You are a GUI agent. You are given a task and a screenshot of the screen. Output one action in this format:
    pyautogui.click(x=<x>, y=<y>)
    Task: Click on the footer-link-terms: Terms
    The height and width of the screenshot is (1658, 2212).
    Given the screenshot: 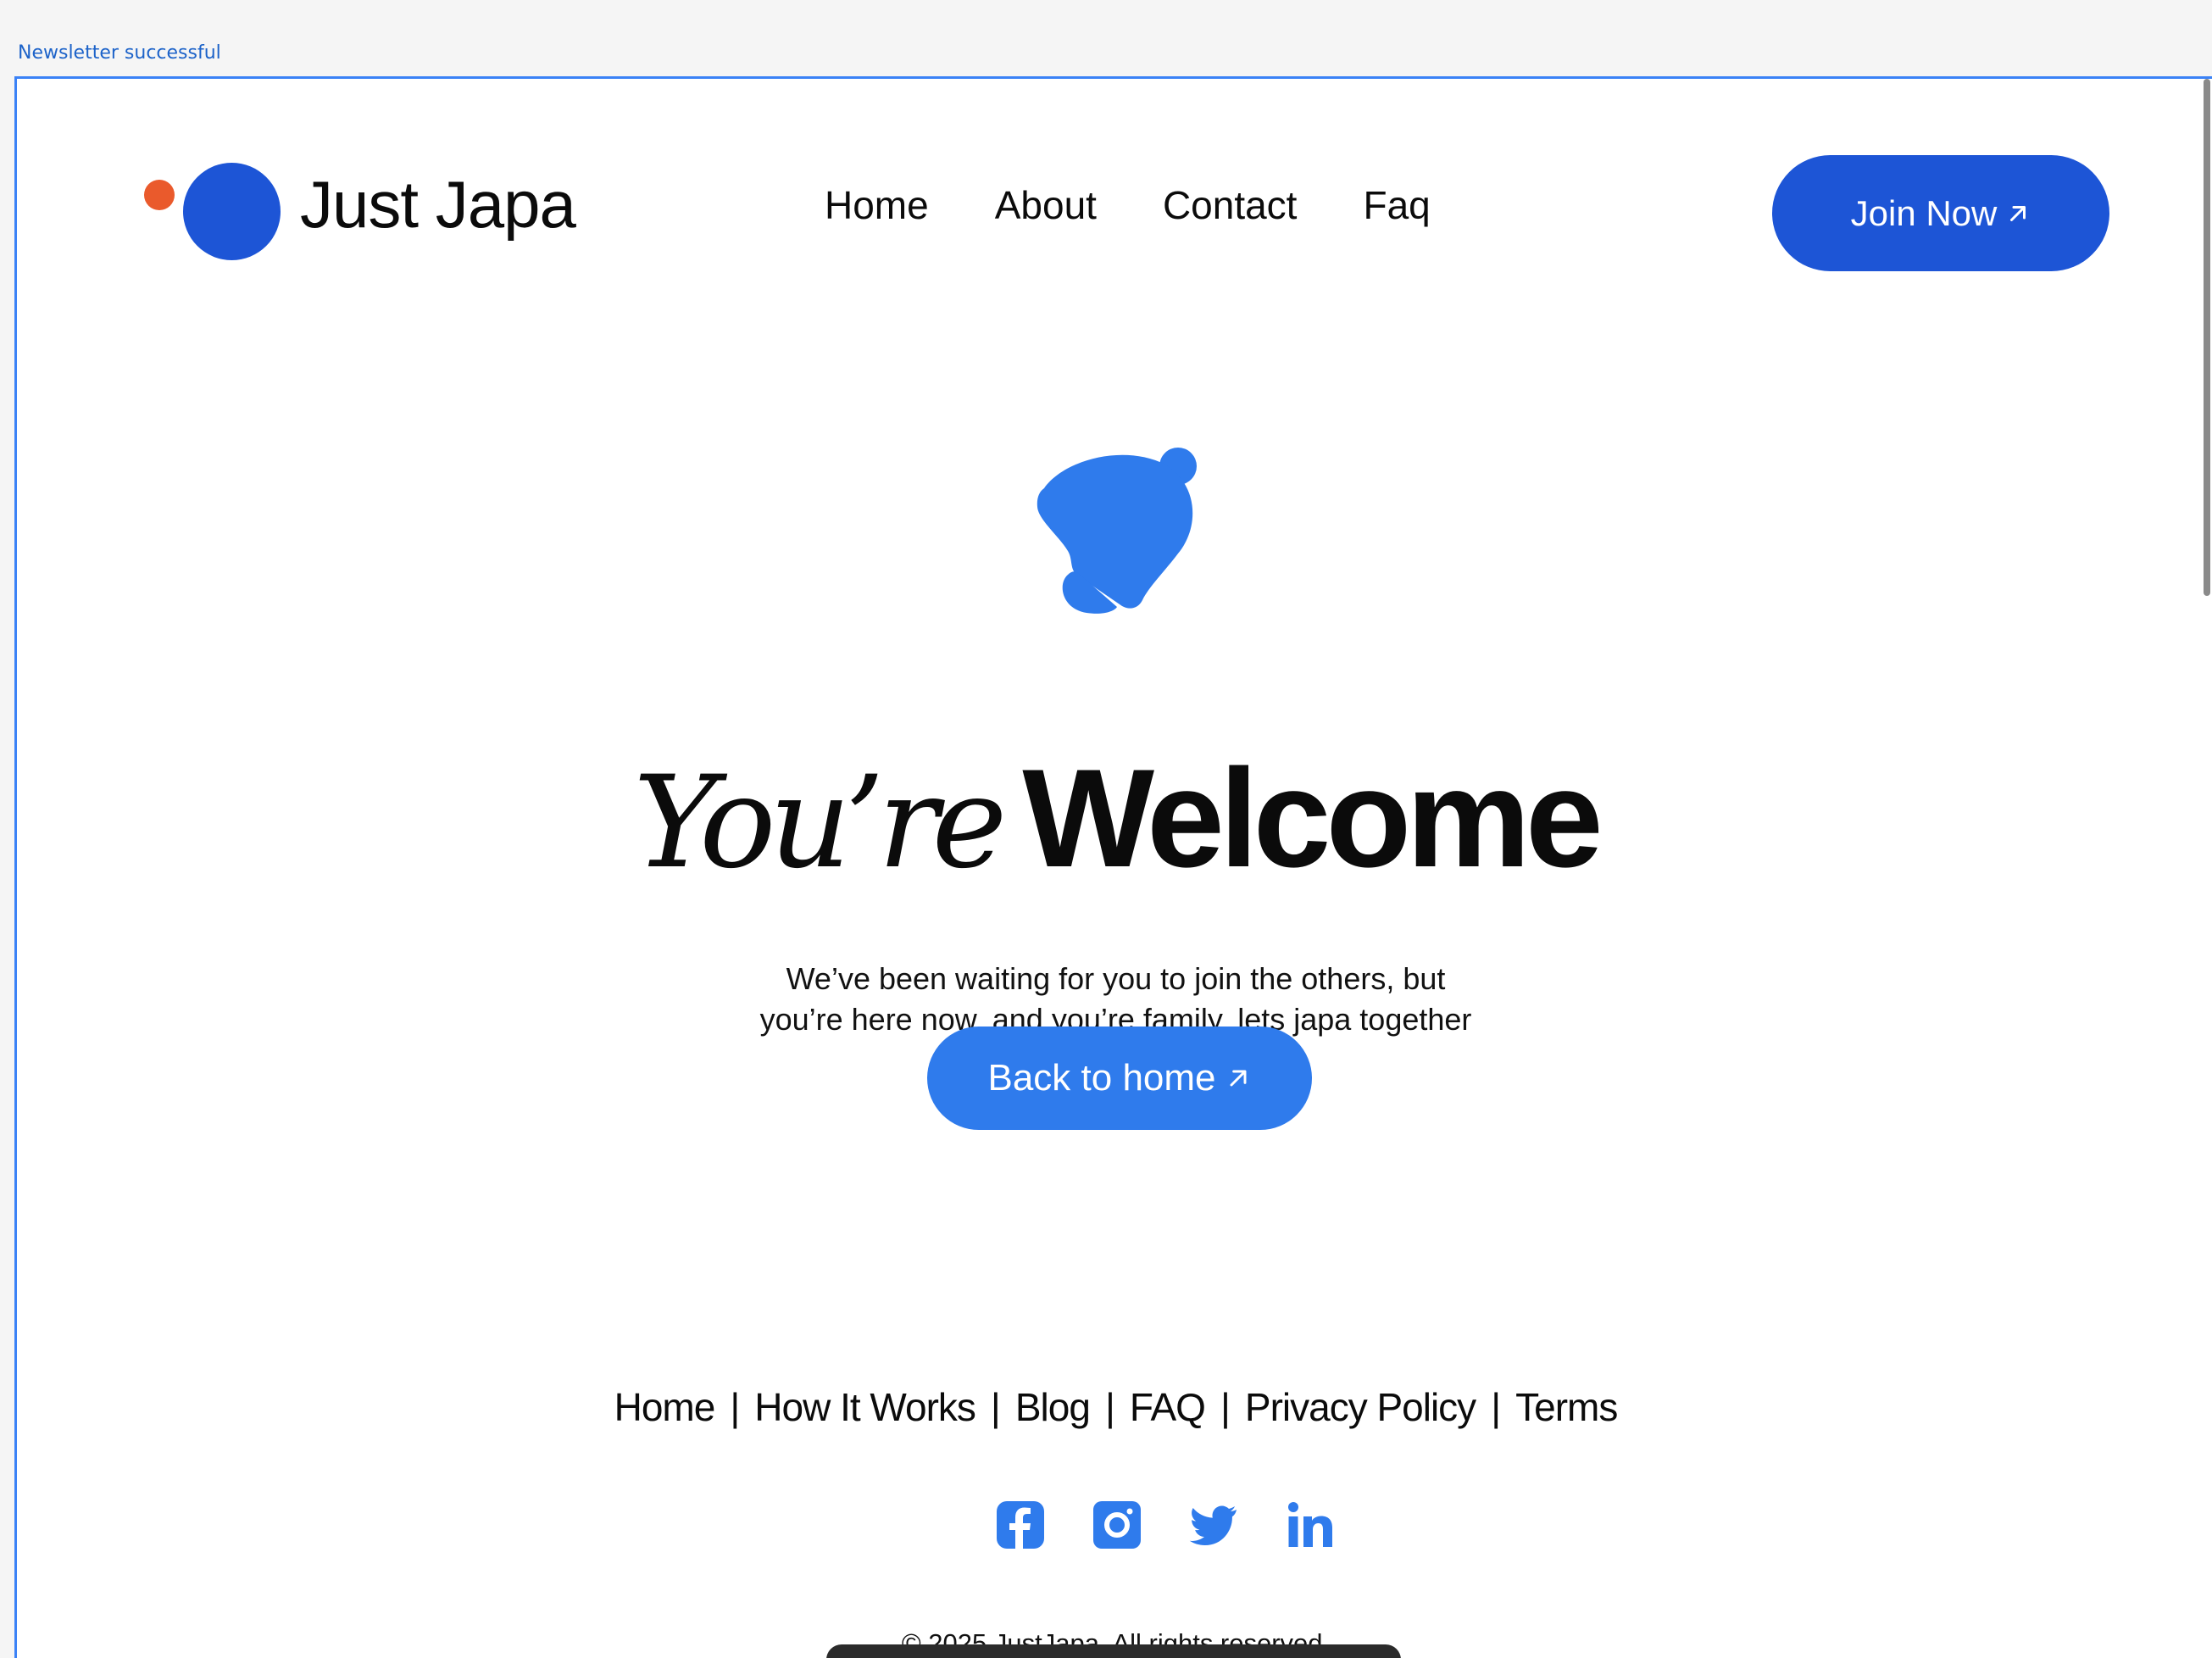 What is the action you would take?
    pyautogui.click(x=1566, y=1407)
    